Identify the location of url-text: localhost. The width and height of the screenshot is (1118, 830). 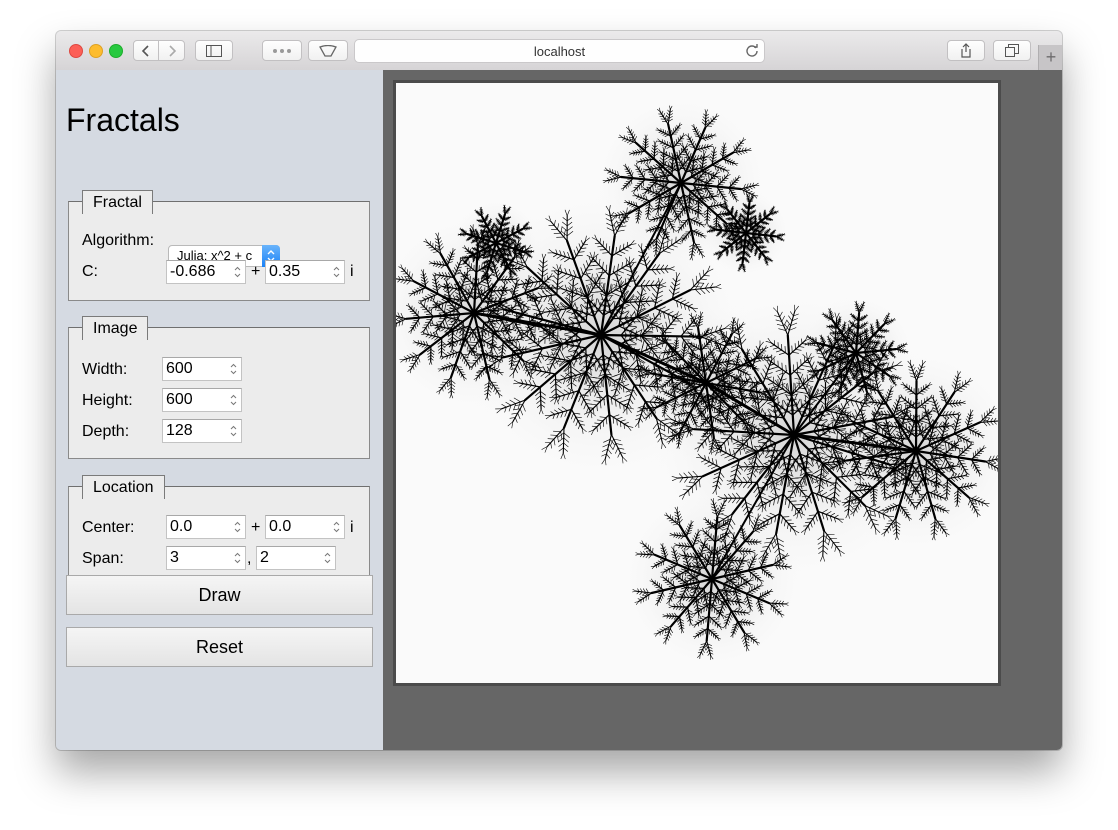
(559, 51).